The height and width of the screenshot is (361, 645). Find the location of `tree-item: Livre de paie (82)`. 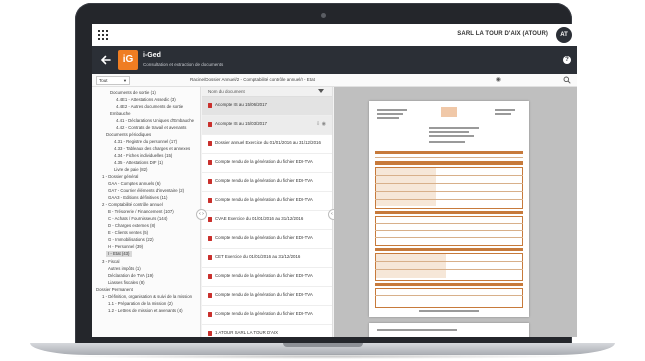

tree-item: Livre de paie (82) is located at coordinates (130, 170).